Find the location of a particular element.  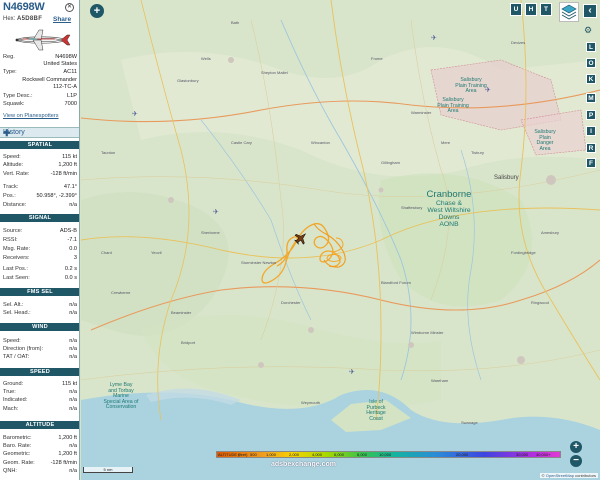

spatial-row: Vert. Rate: -128 ft/min is located at coordinates (40, 174).